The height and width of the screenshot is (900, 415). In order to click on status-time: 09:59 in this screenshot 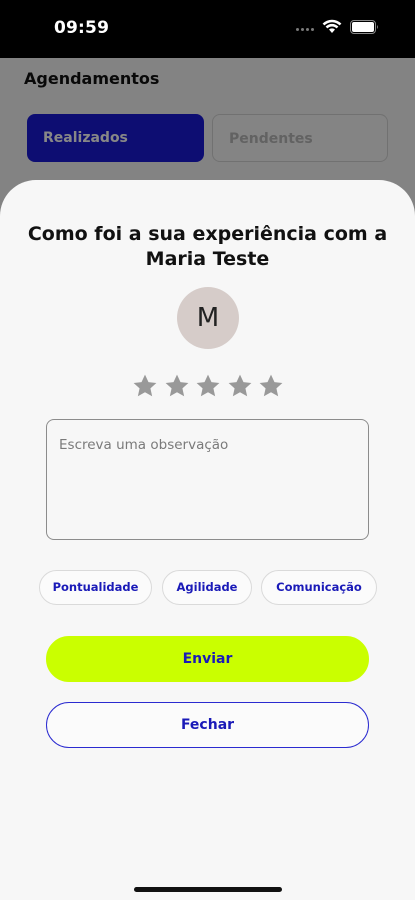, I will do `click(82, 28)`.